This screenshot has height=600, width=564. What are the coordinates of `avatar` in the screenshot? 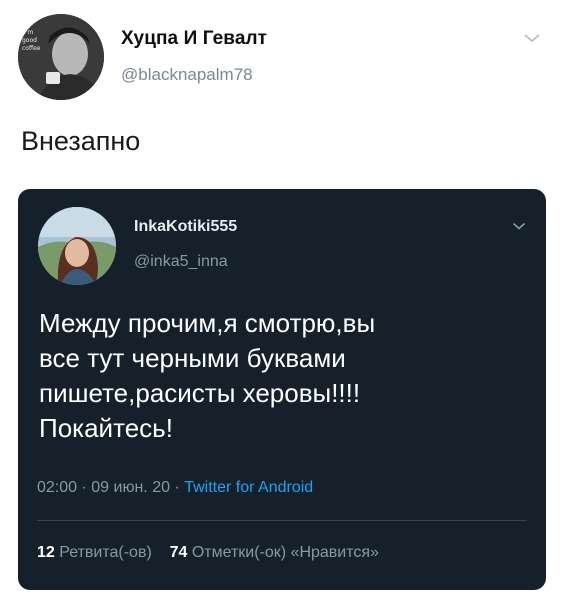 It's located at (77, 246).